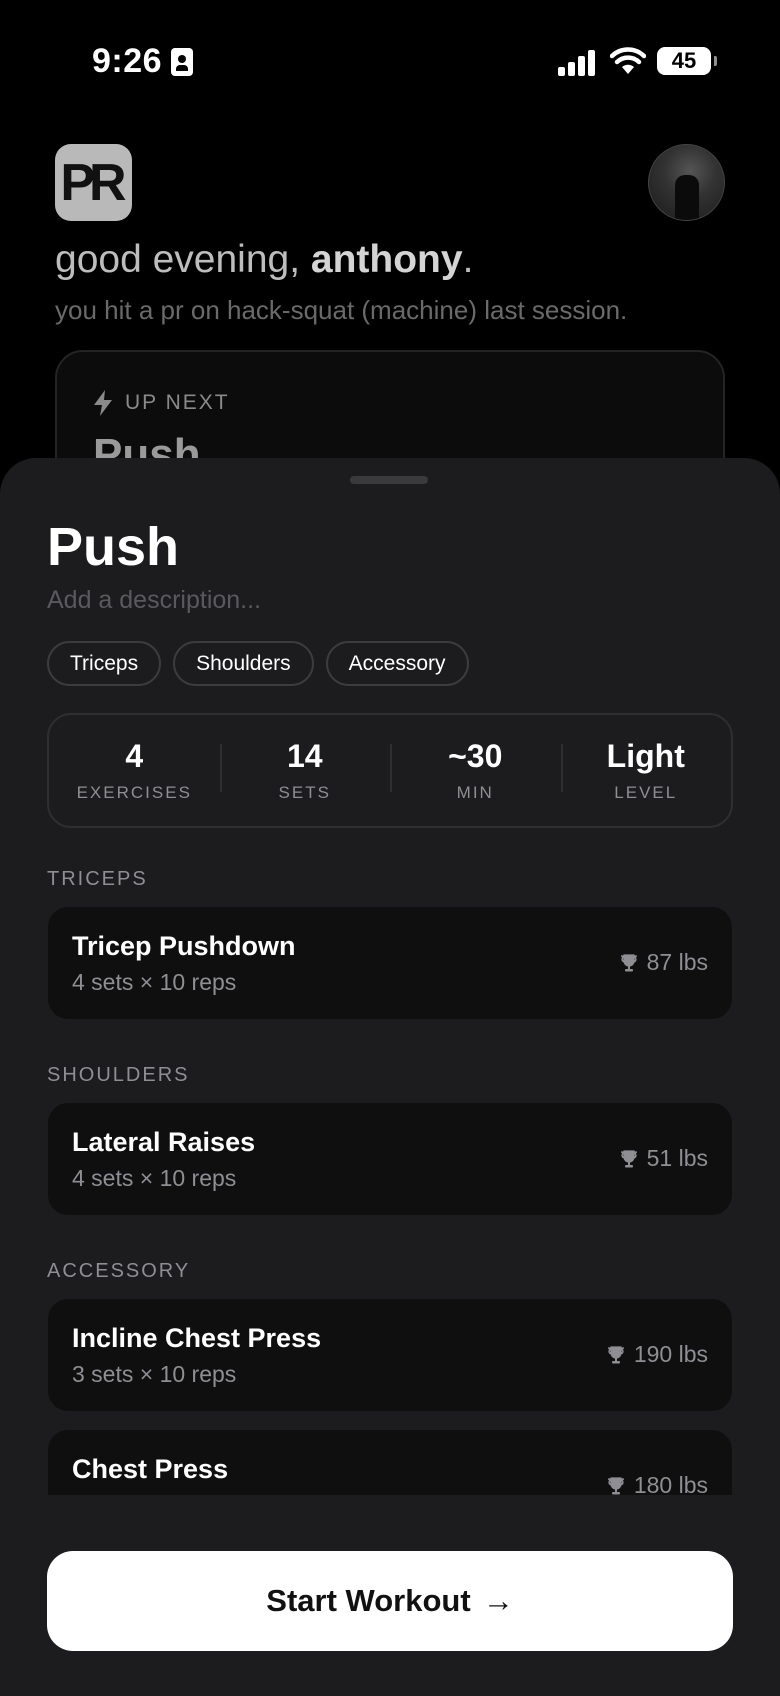 This screenshot has height=1696, width=780. What do you see at coordinates (103, 403) in the screenshot?
I see `lightning-icon` at bounding box center [103, 403].